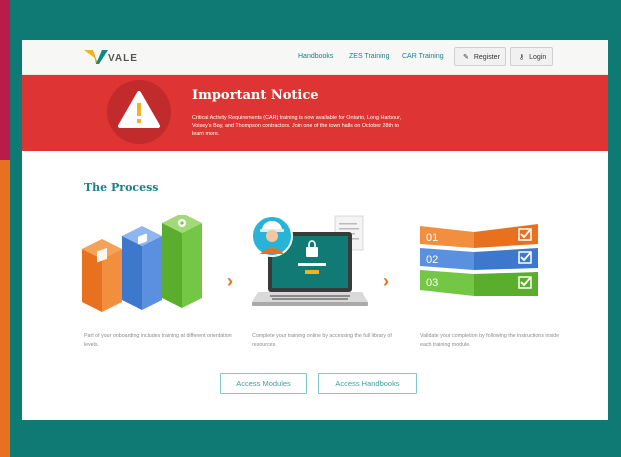 This screenshot has width=621, height=457. Describe the element at coordinates (432, 238) in the screenshot. I see `step-number-1: 01` at that location.